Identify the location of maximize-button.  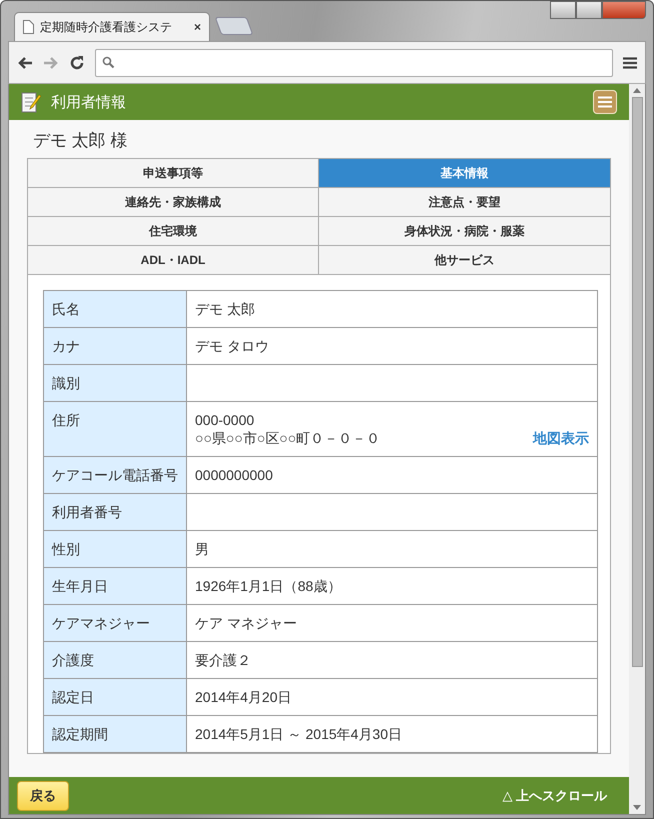
(589, 10).